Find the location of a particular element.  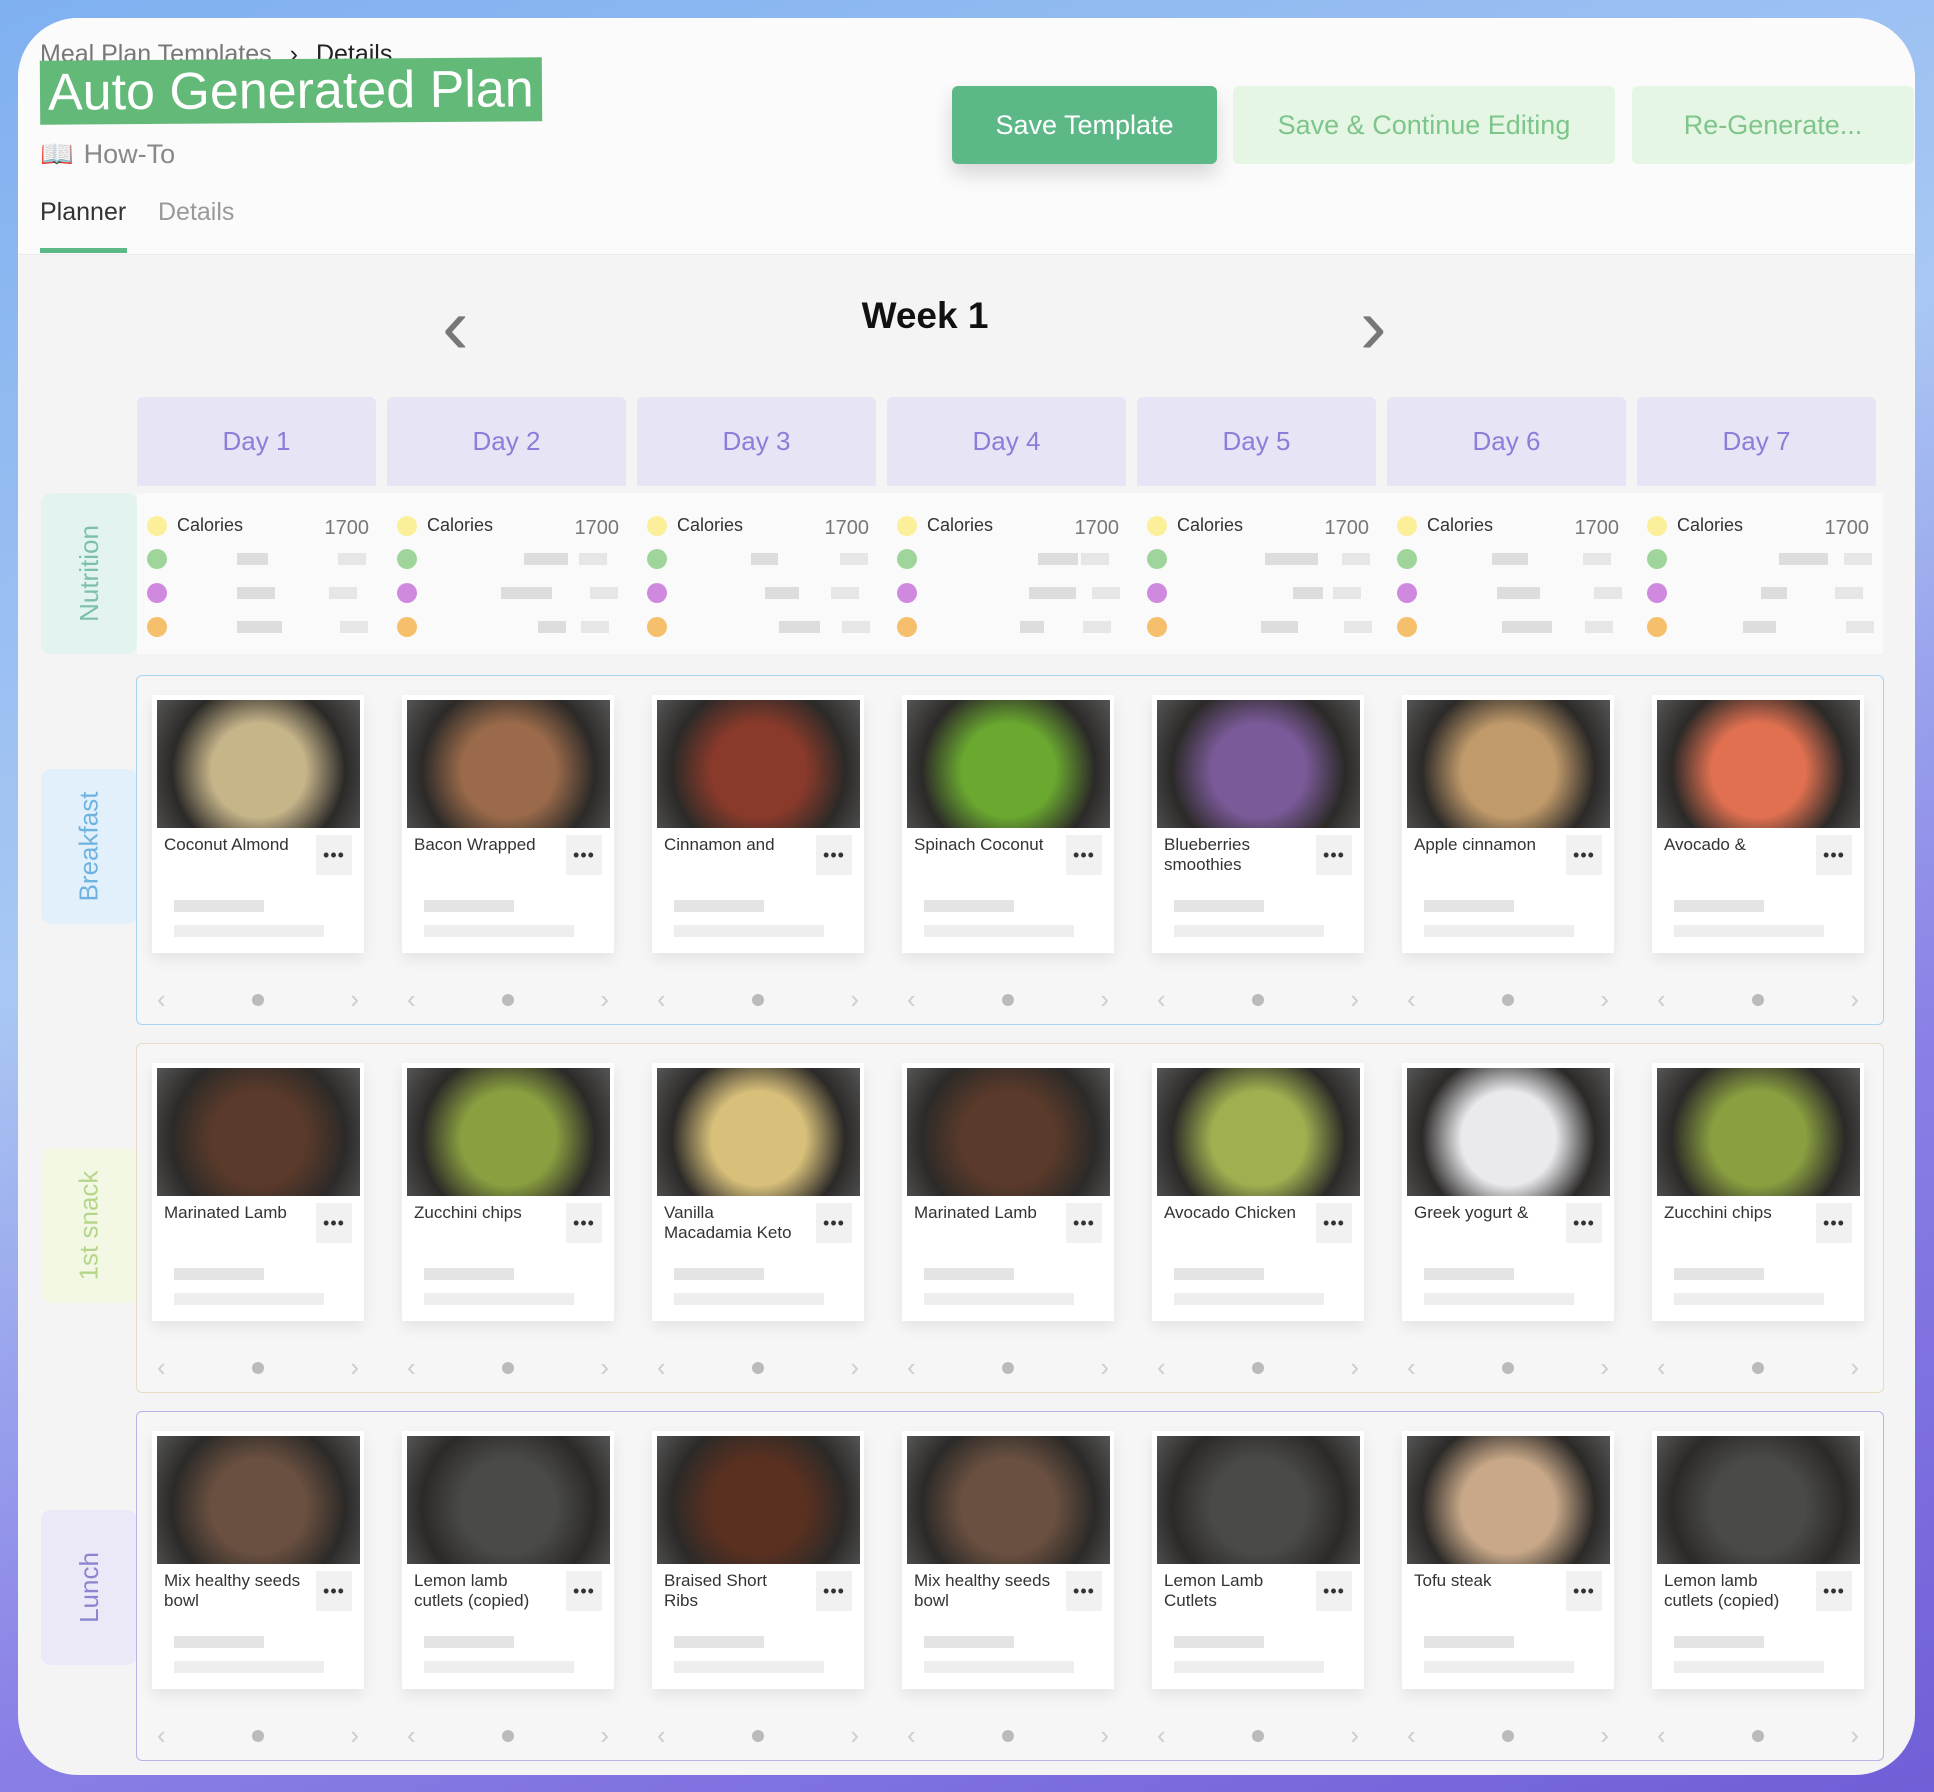

meal-card: Blueberries smoothies ••• is located at coordinates (1258, 824).